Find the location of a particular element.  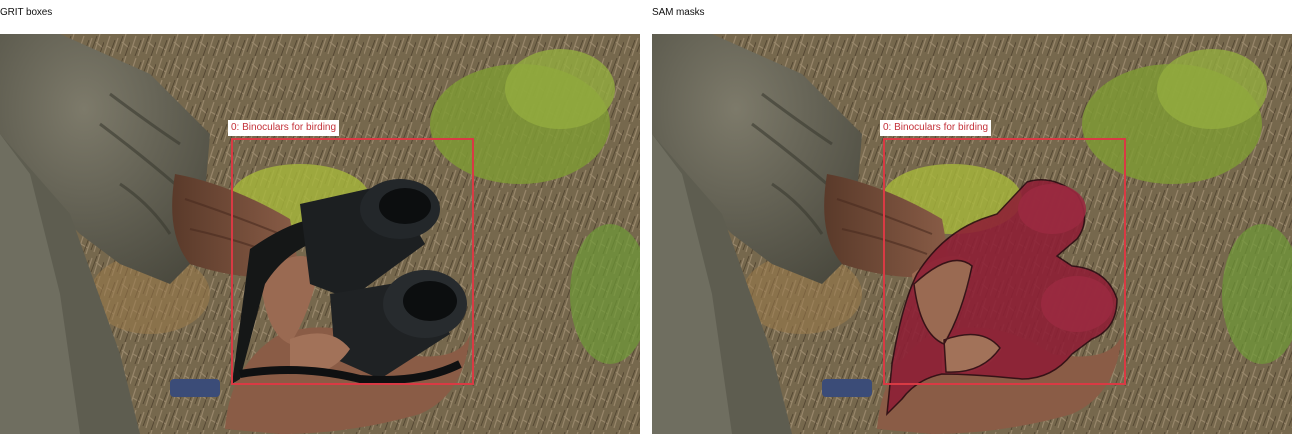

detection-label-0: 0: Binoculars for birding is located at coordinates (284, 128).